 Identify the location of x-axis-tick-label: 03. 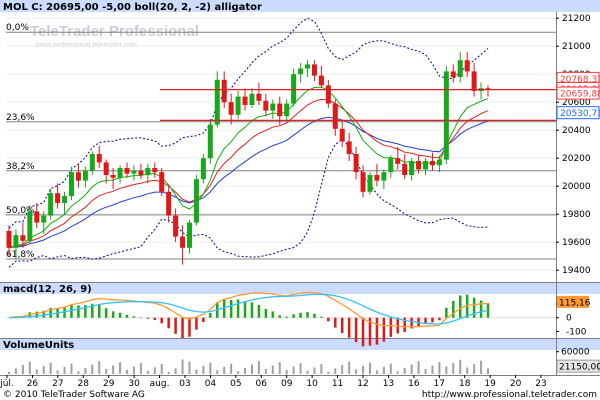
(184, 384).